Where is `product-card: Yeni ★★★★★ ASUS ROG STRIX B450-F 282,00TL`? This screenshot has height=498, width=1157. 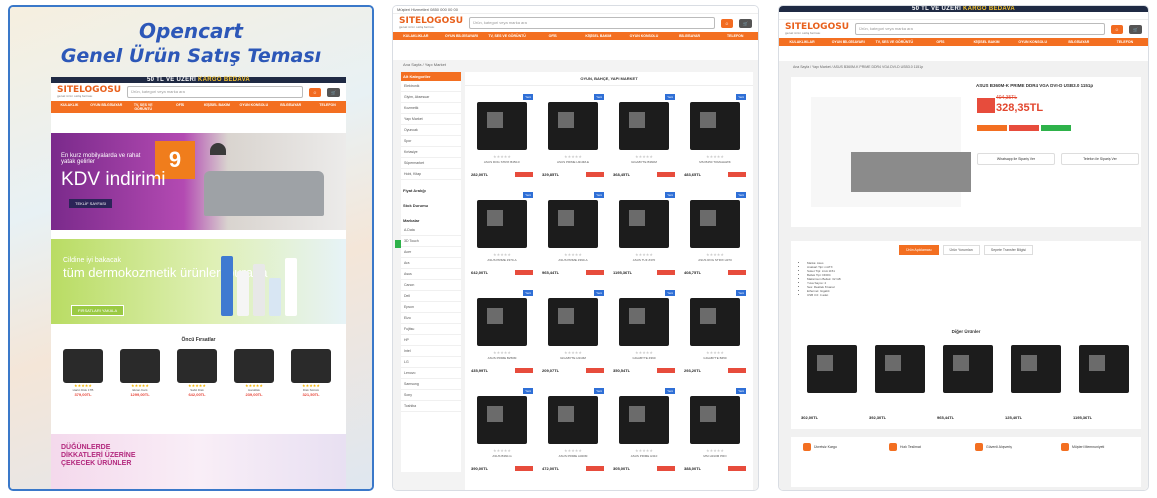 product-card: Yeni ★★★★★ ASUS ROG STRIX B450-F 282,00TL is located at coordinates (502, 140).